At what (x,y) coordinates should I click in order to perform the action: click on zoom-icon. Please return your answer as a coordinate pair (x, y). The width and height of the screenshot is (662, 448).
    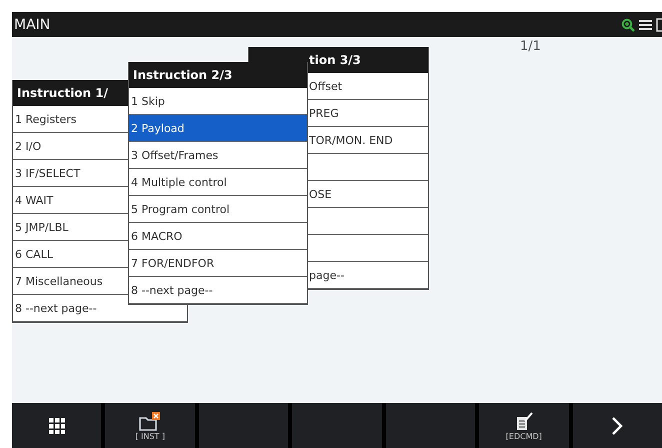
    Looking at the image, I should click on (628, 25).